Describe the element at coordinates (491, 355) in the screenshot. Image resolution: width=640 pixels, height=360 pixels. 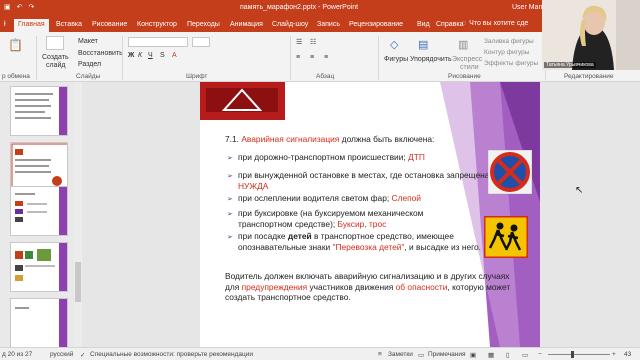
I see `sorter-view-icon: ▦` at that location.